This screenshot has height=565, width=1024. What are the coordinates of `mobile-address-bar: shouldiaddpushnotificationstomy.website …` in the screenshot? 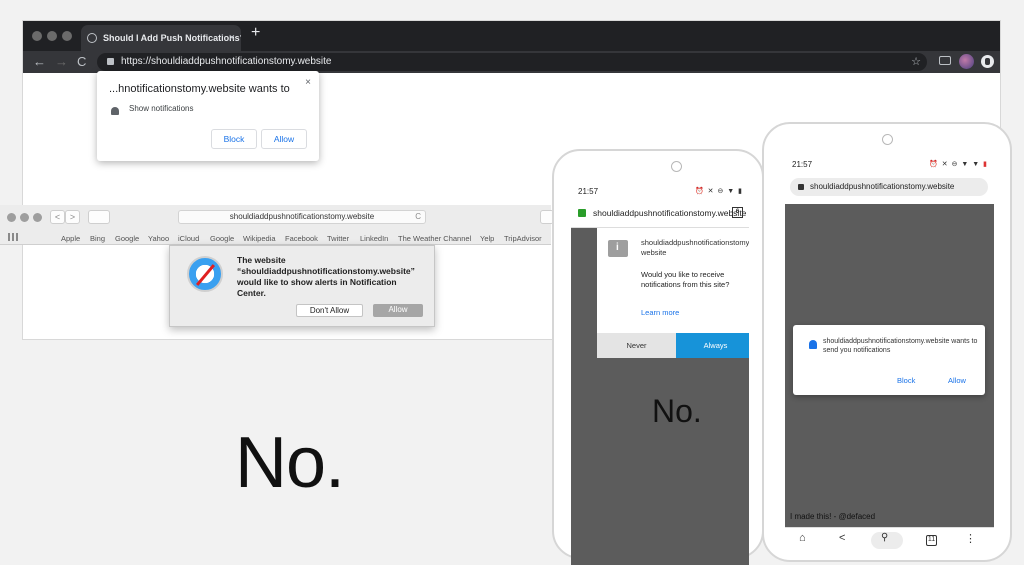 It's located at (660, 213).